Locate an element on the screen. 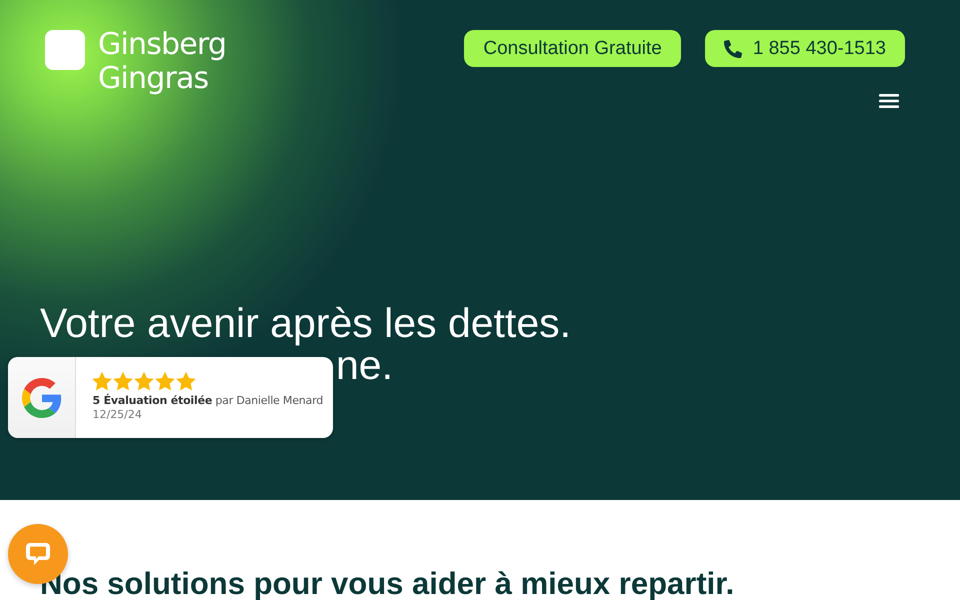 Image resolution: width=960 pixels, height=600 pixels. logo-square-icon is located at coordinates (65, 50).